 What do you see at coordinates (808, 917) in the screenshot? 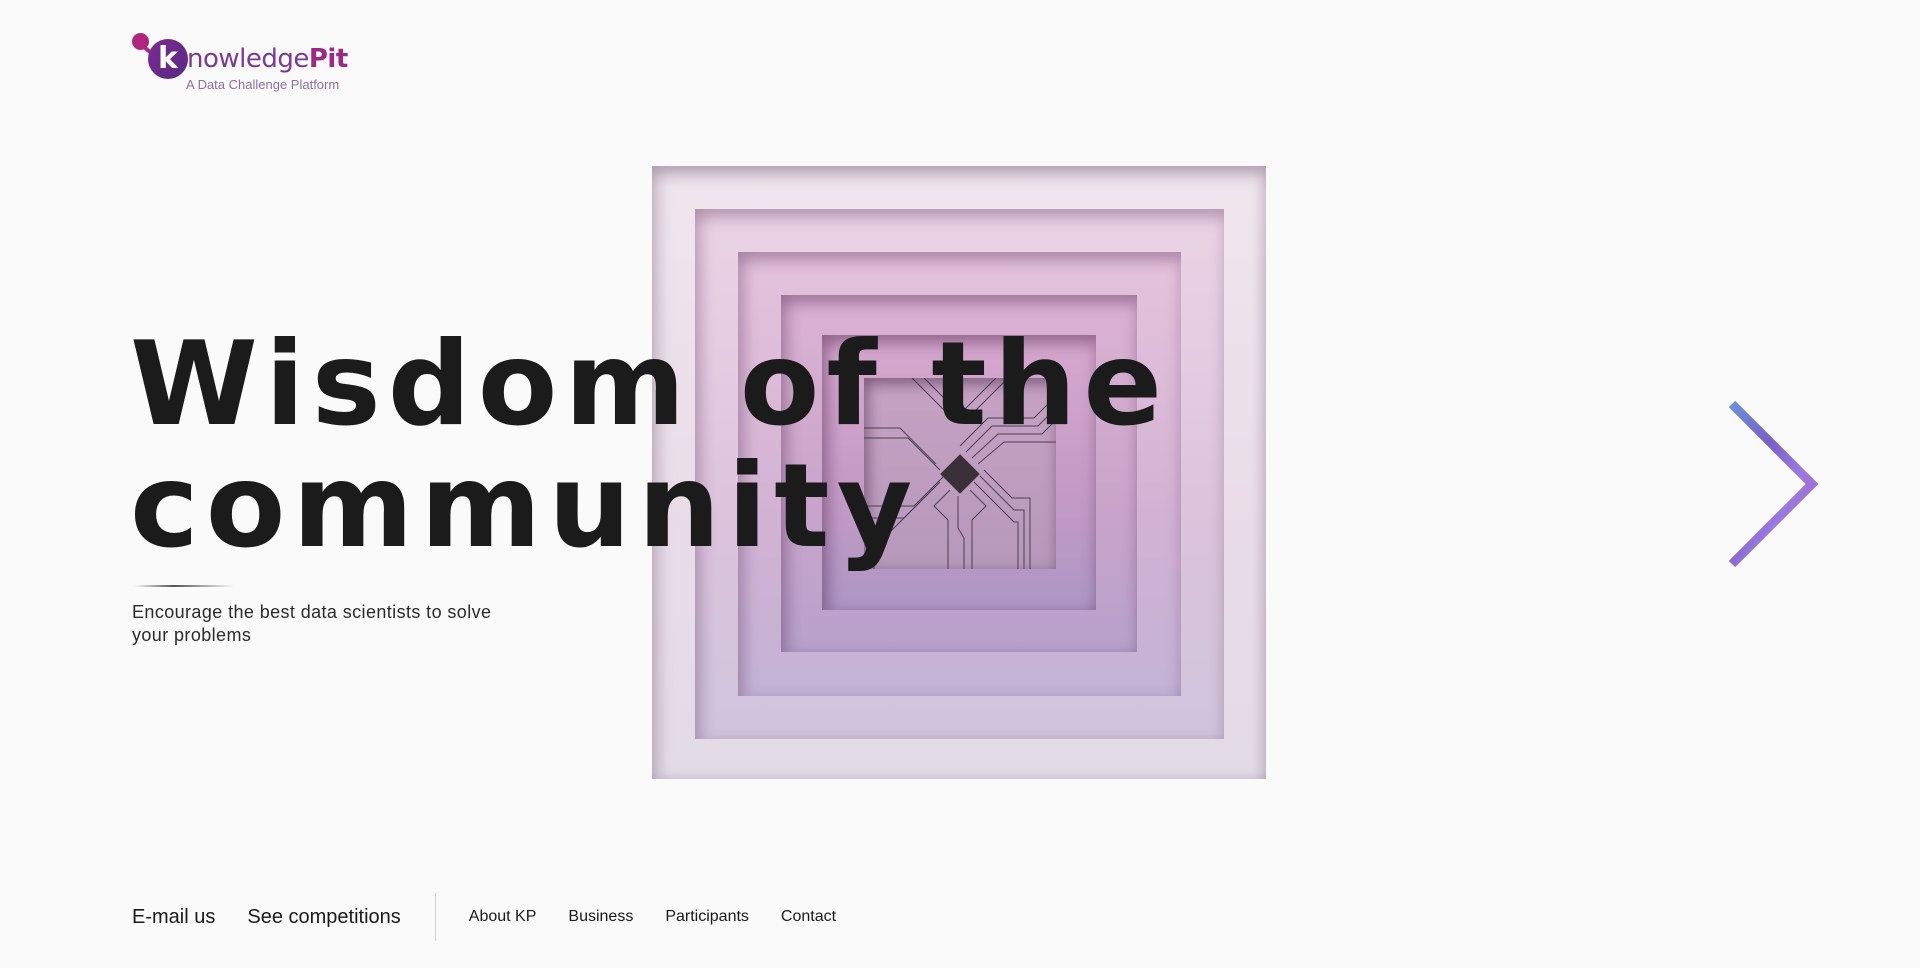
I see `nav-contact: Contact` at bounding box center [808, 917].